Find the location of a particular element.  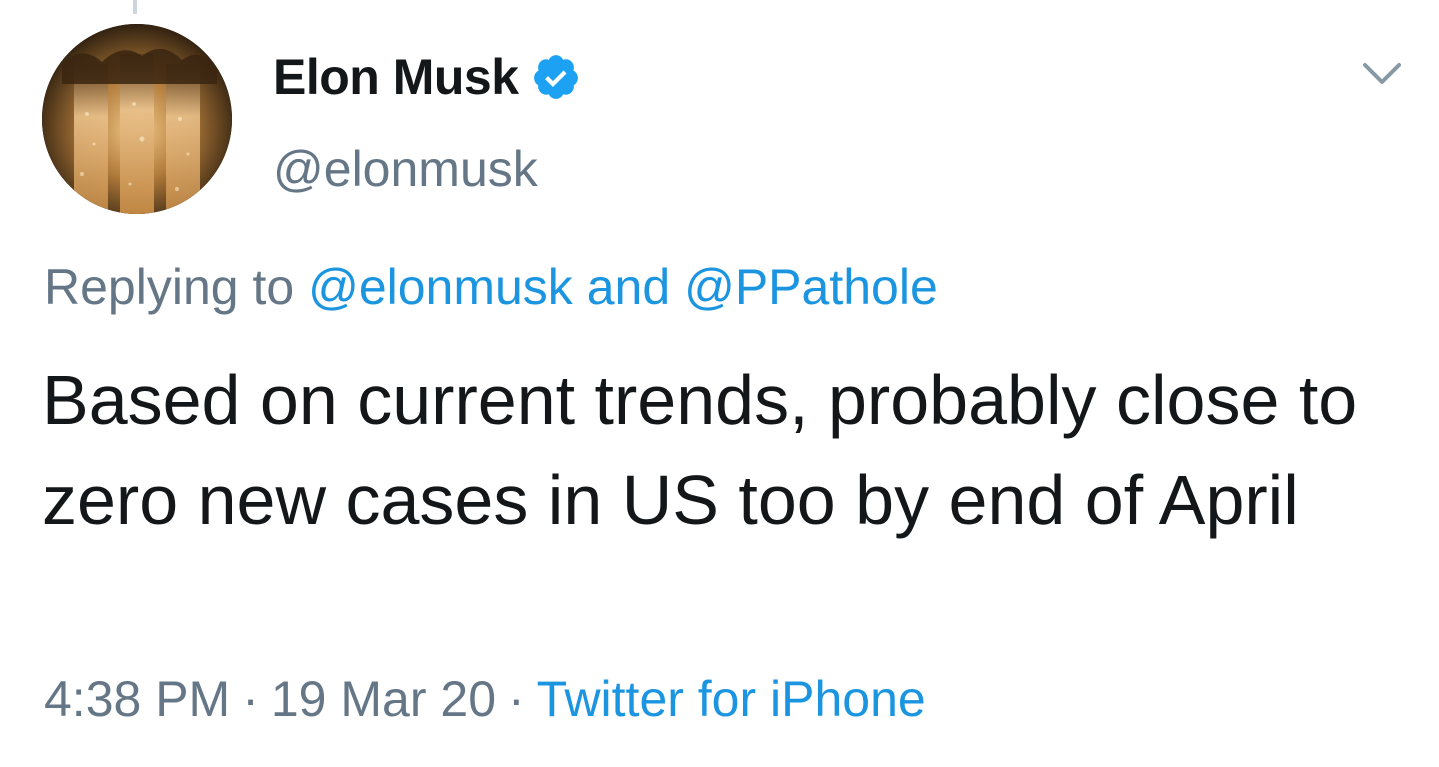

avatar is located at coordinates (137, 119).